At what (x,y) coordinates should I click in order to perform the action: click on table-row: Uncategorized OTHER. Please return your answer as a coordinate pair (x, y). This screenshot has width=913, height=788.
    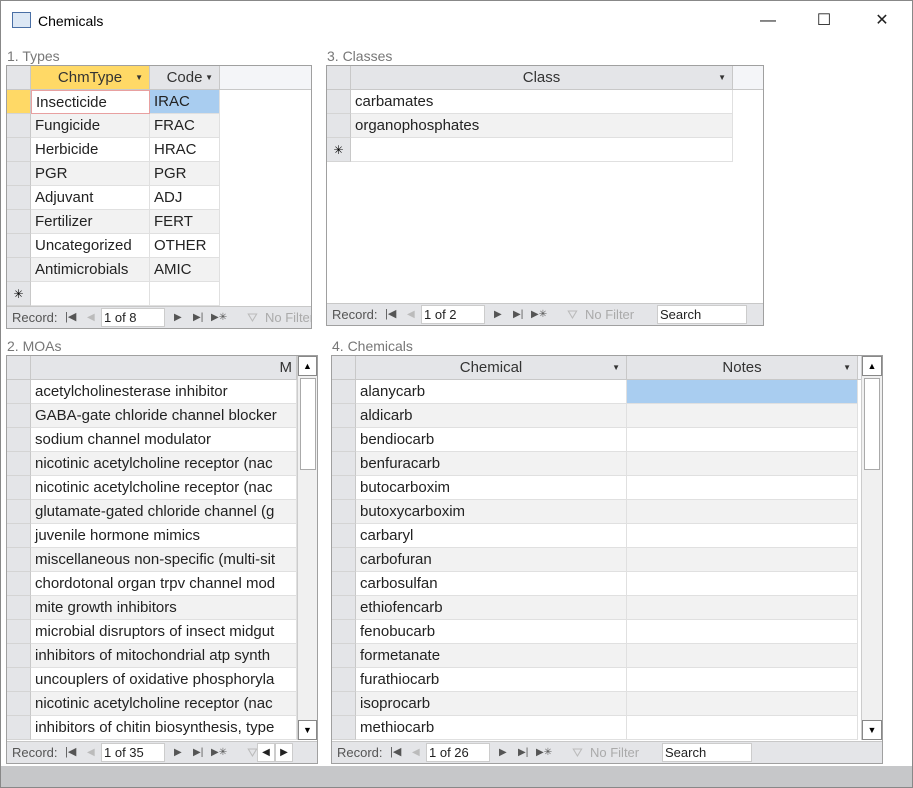
    Looking at the image, I should click on (159, 246).